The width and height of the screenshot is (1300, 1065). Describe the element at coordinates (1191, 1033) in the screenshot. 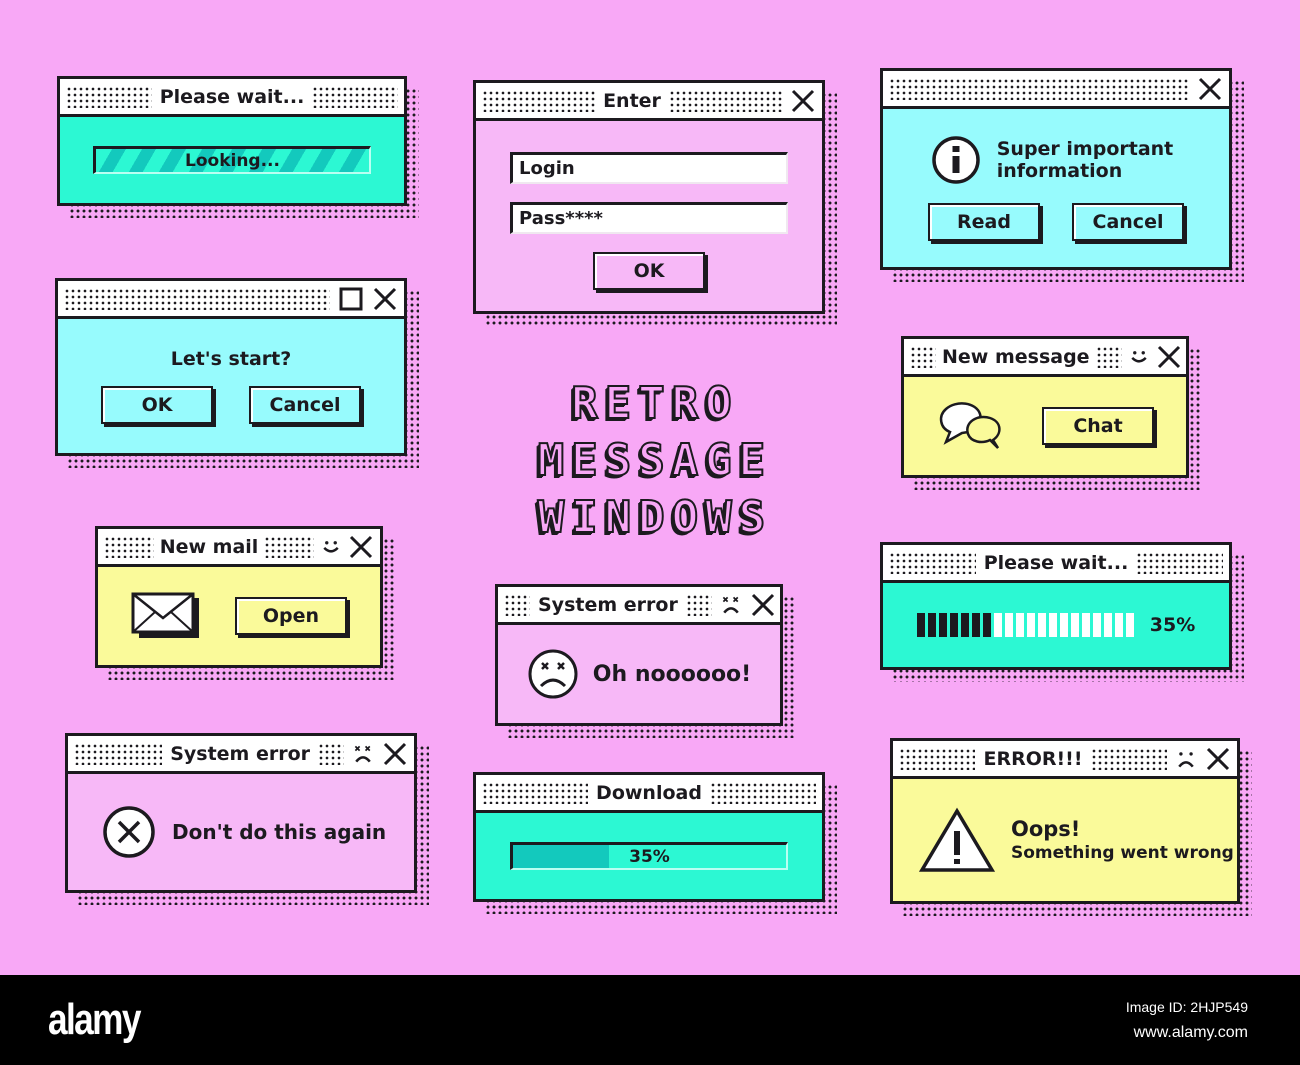

I see `site-link: www.alamy.com` at that location.